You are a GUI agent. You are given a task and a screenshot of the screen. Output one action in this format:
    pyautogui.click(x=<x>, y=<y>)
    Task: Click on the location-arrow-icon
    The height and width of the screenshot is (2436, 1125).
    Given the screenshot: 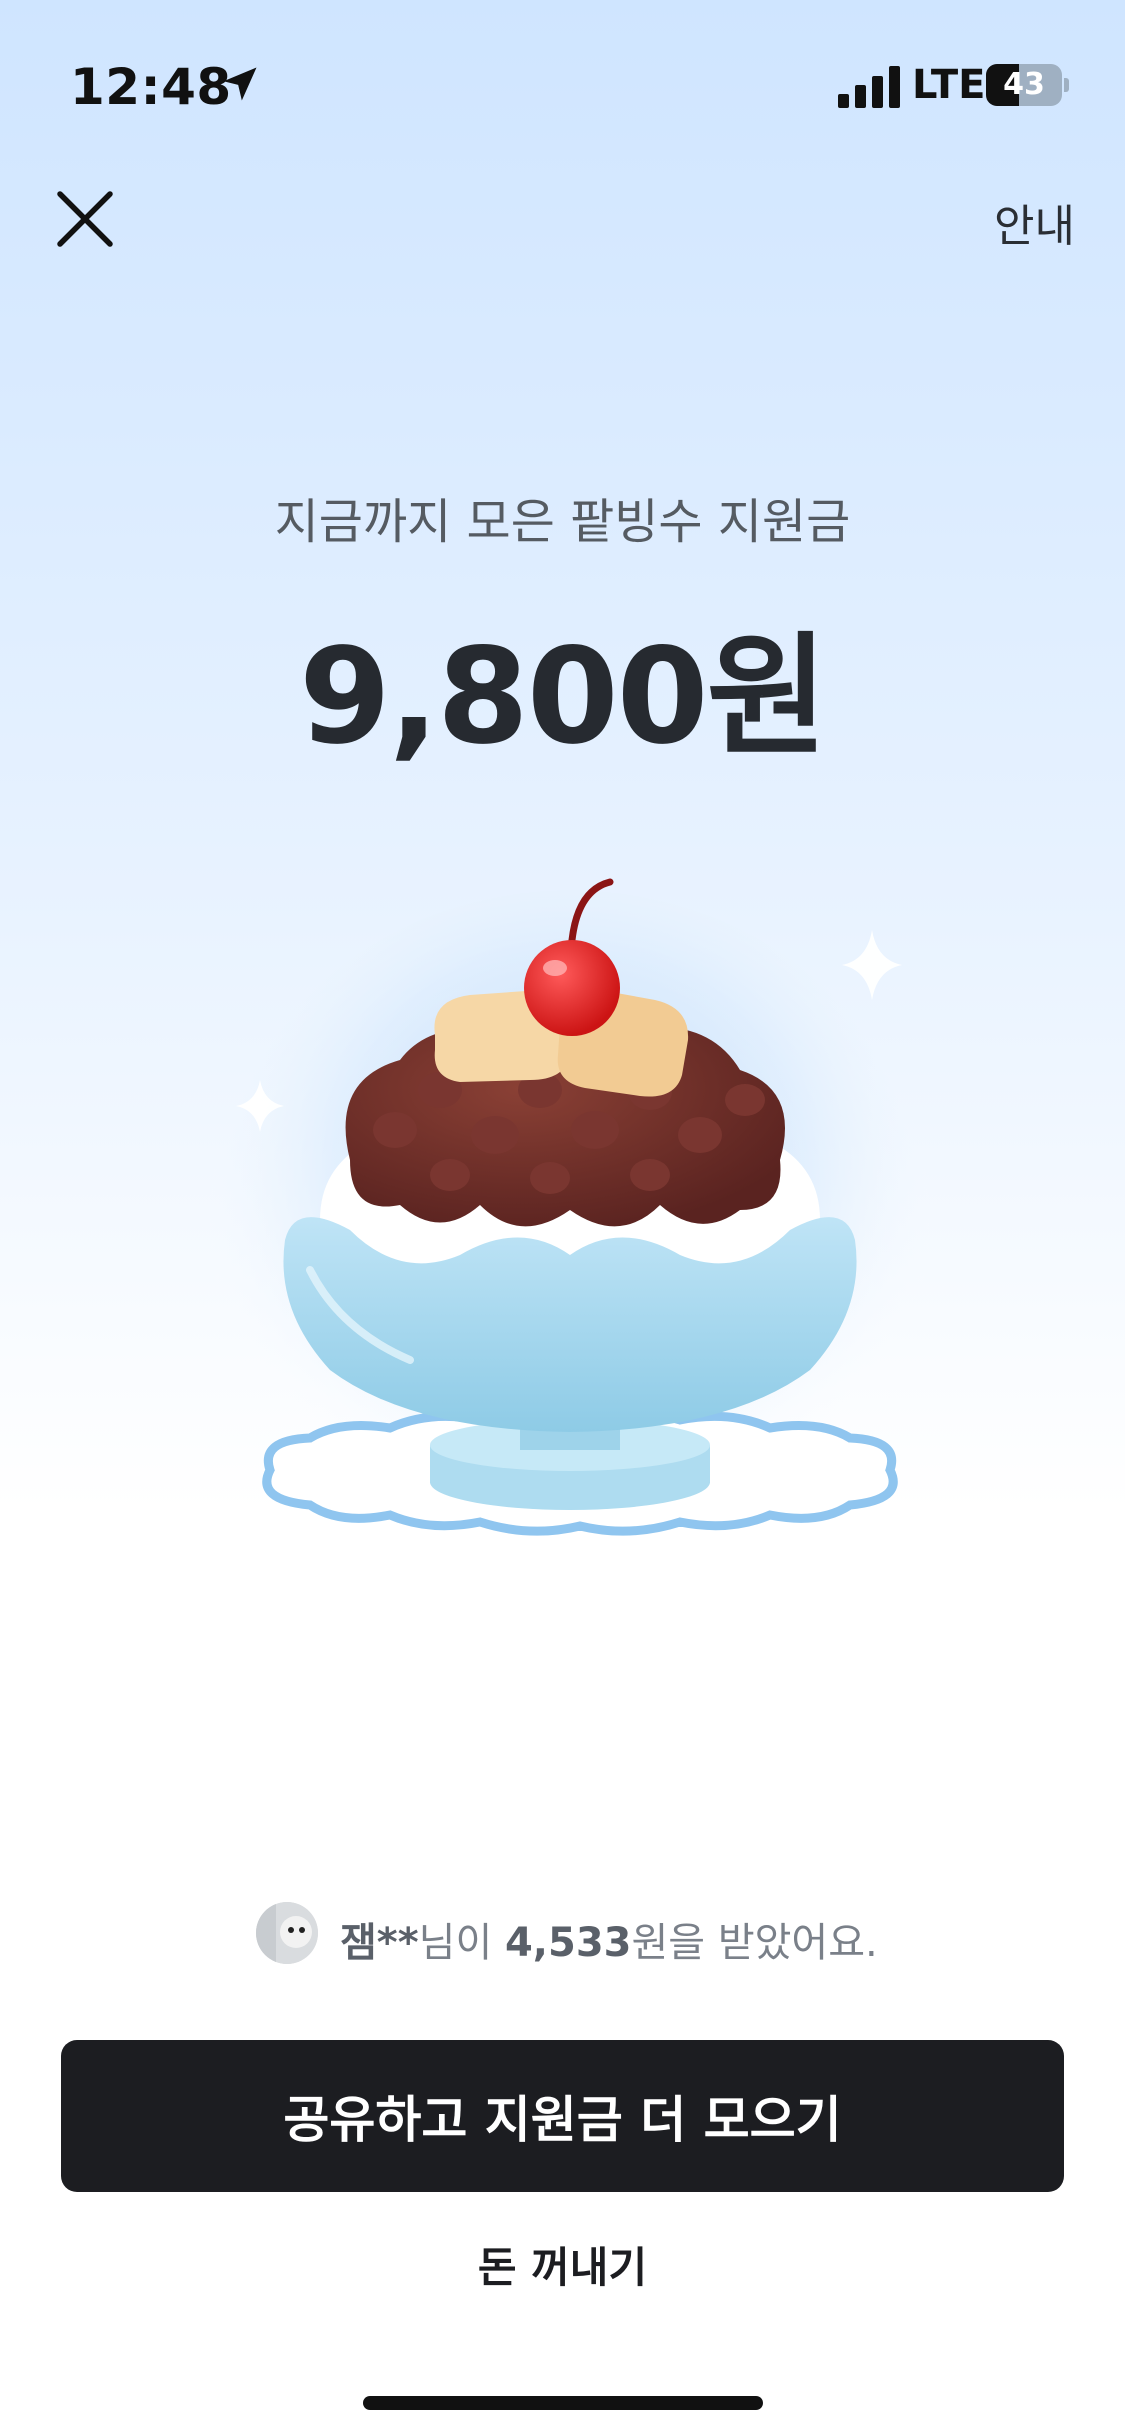 What is the action you would take?
    pyautogui.click(x=240, y=84)
    